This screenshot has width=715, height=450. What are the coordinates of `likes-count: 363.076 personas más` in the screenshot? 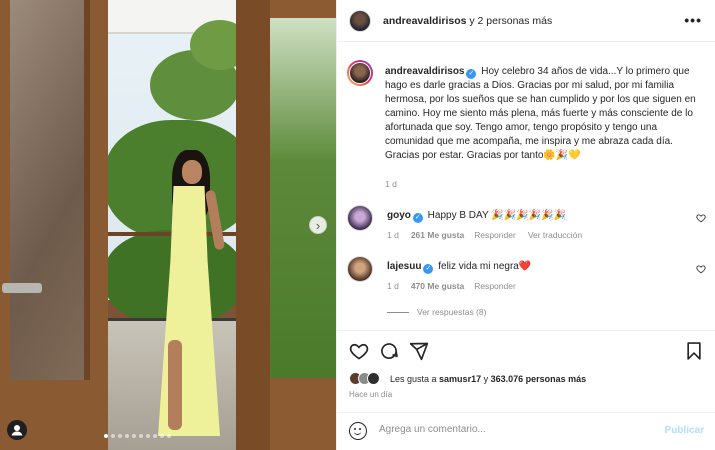 It's located at (539, 379).